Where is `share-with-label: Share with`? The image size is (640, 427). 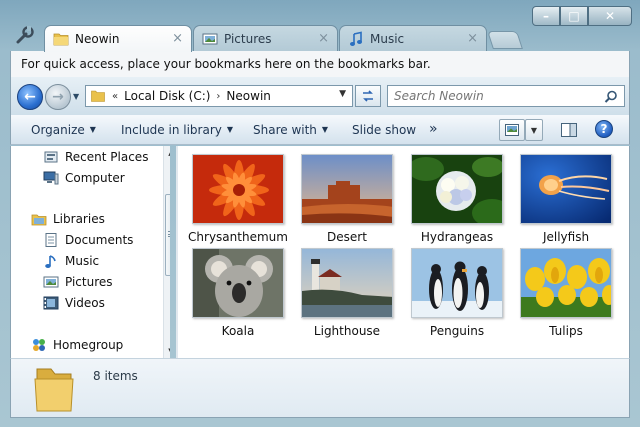 share-with-label: Share with is located at coordinates (285, 130).